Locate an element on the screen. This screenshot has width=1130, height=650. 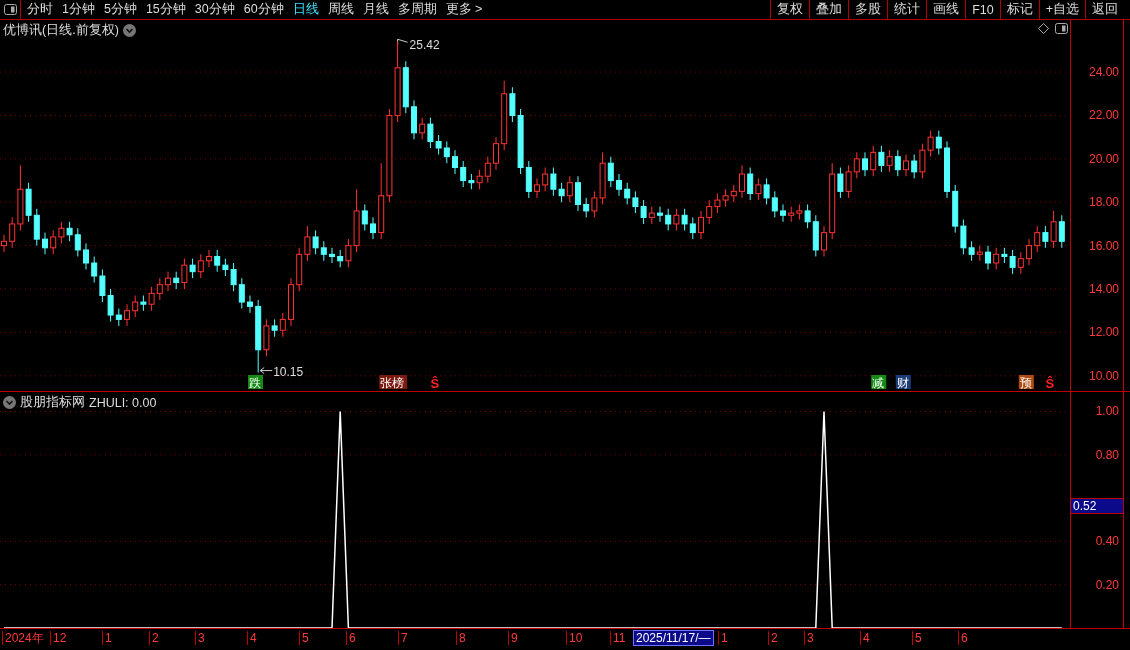
period-tab: 分时 is located at coordinates (40, 9).